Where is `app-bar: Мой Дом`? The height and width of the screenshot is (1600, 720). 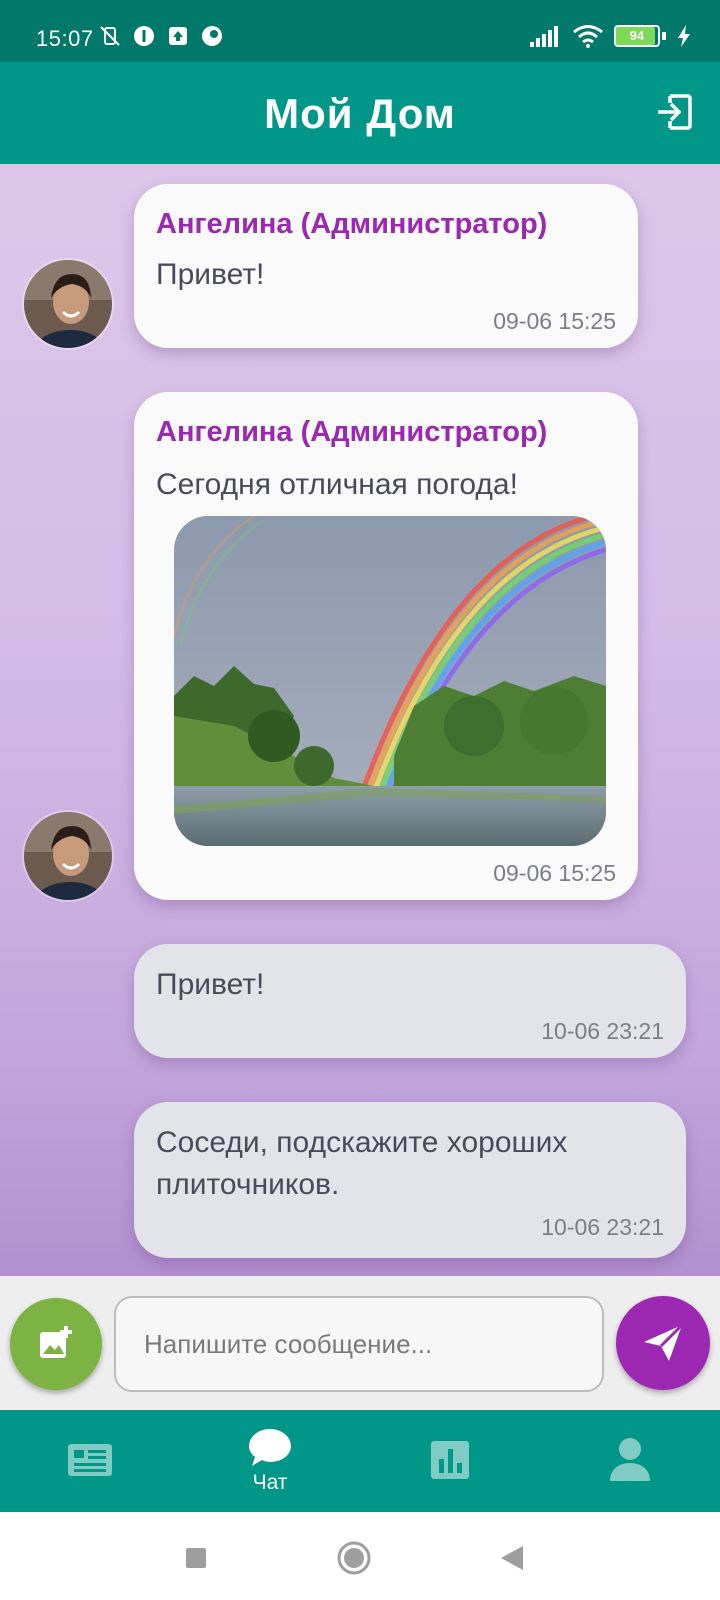 app-bar: Мой Дом is located at coordinates (360, 113).